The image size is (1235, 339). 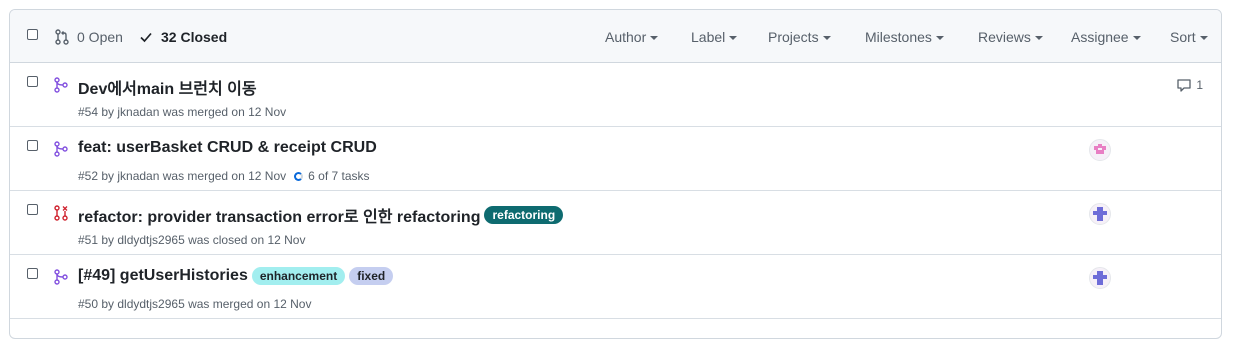 What do you see at coordinates (236, 276) in the screenshot?
I see `pr-title-link: [#49] getUserHistories enhancement fixed` at bounding box center [236, 276].